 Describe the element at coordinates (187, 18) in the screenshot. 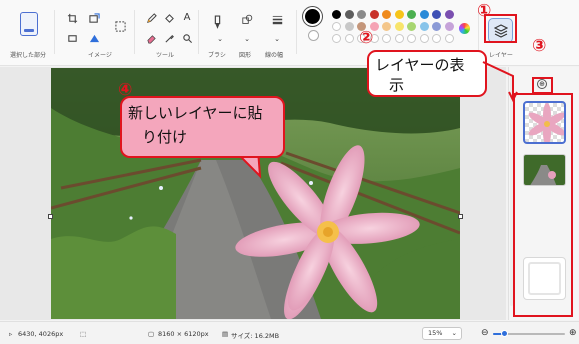

I see `text-icon: A` at that location.